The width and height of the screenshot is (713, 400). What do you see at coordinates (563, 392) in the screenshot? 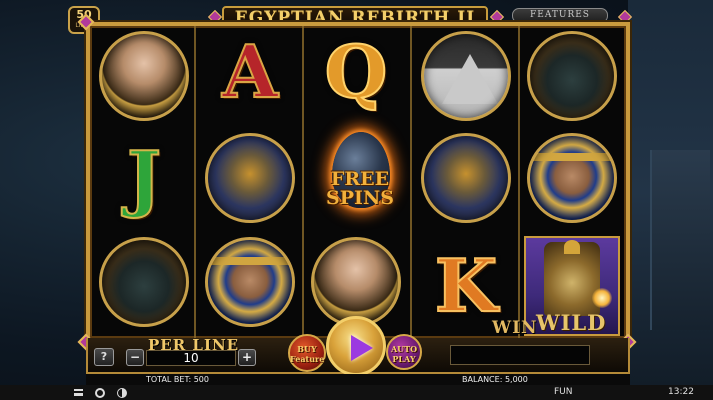
I see `mode-label: FUN` at bounding box center [563, 392].